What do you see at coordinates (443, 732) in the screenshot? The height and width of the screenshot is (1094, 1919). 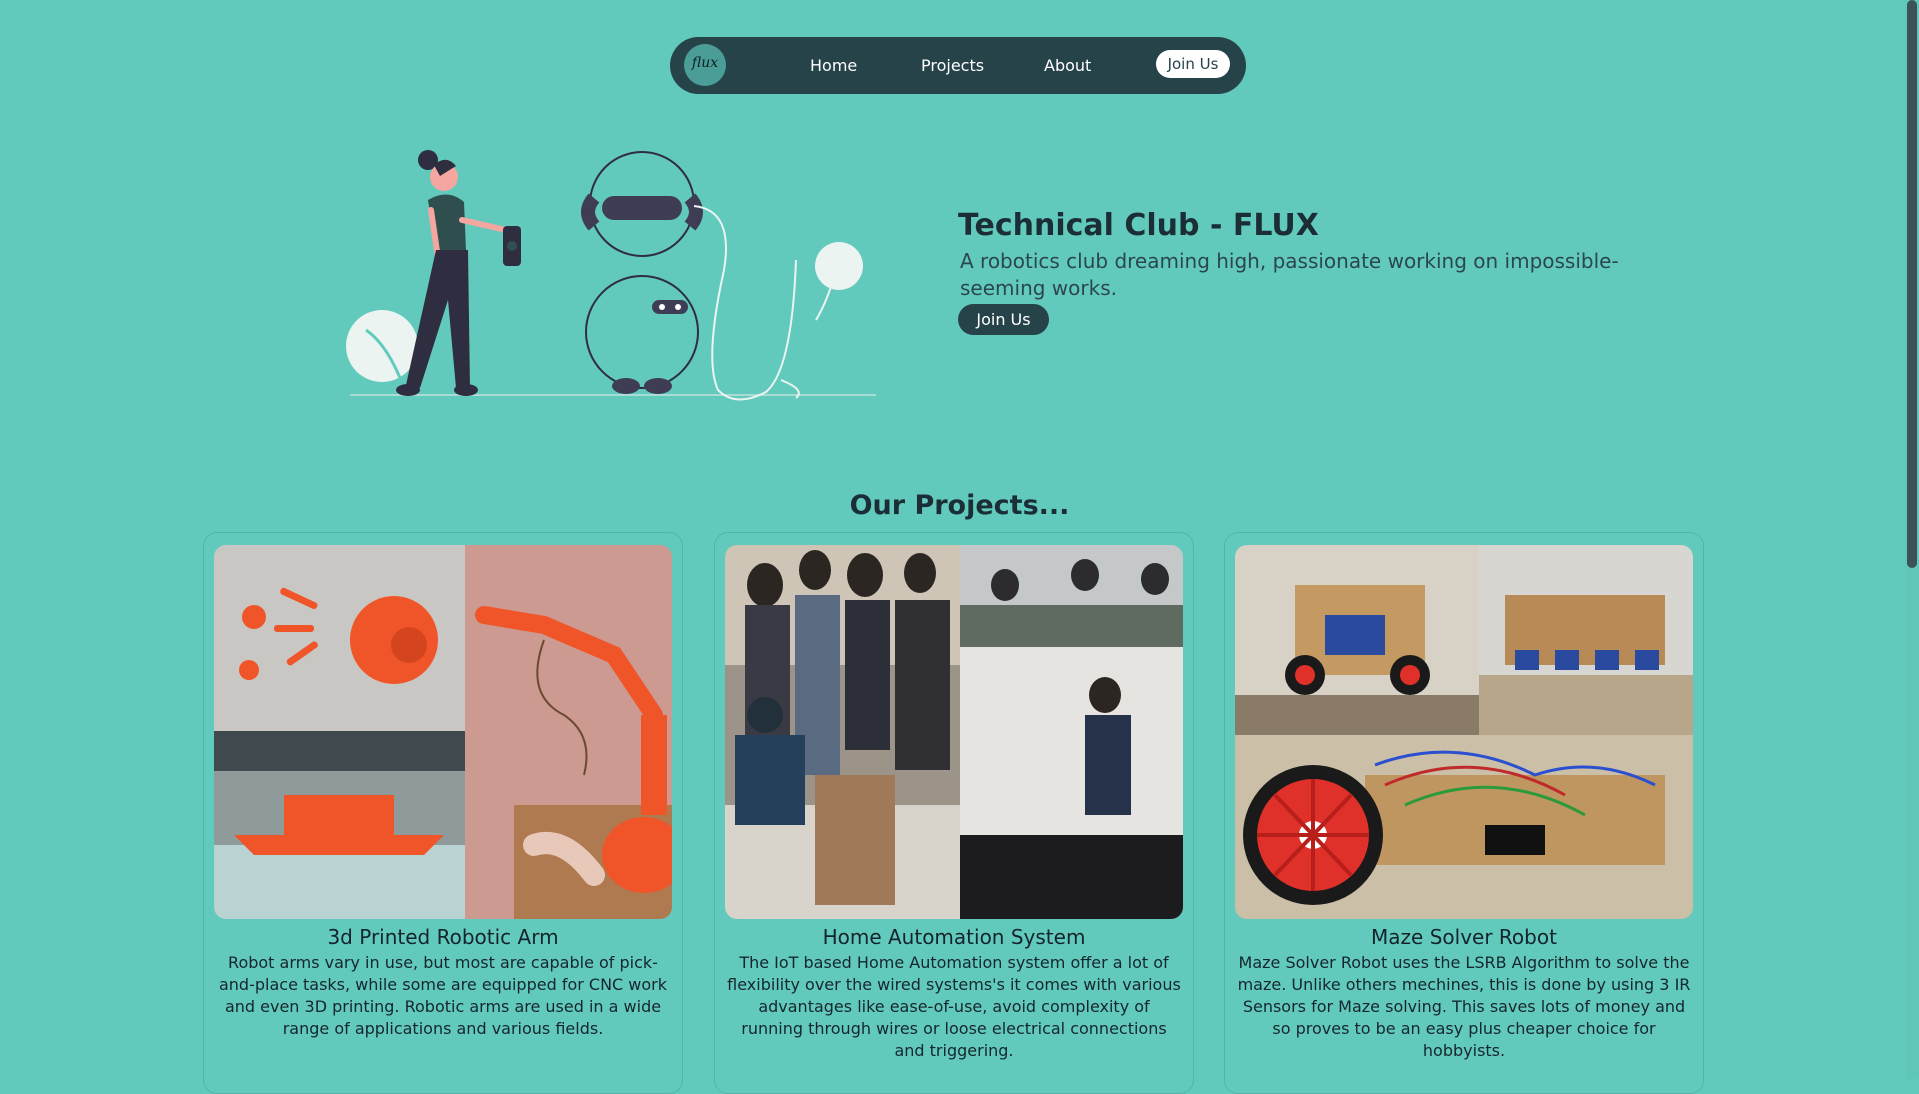 I see `robotic-arm-photo-collage` at bounding box center [443, 732].